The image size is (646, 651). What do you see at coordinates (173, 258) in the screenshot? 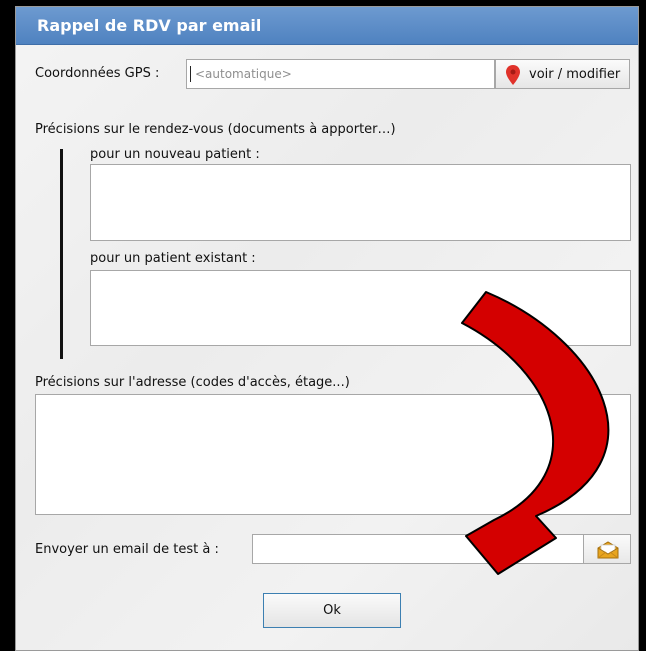
I see `existing-patient-label: pour un patient existant :` at bounding box center [173, 258].